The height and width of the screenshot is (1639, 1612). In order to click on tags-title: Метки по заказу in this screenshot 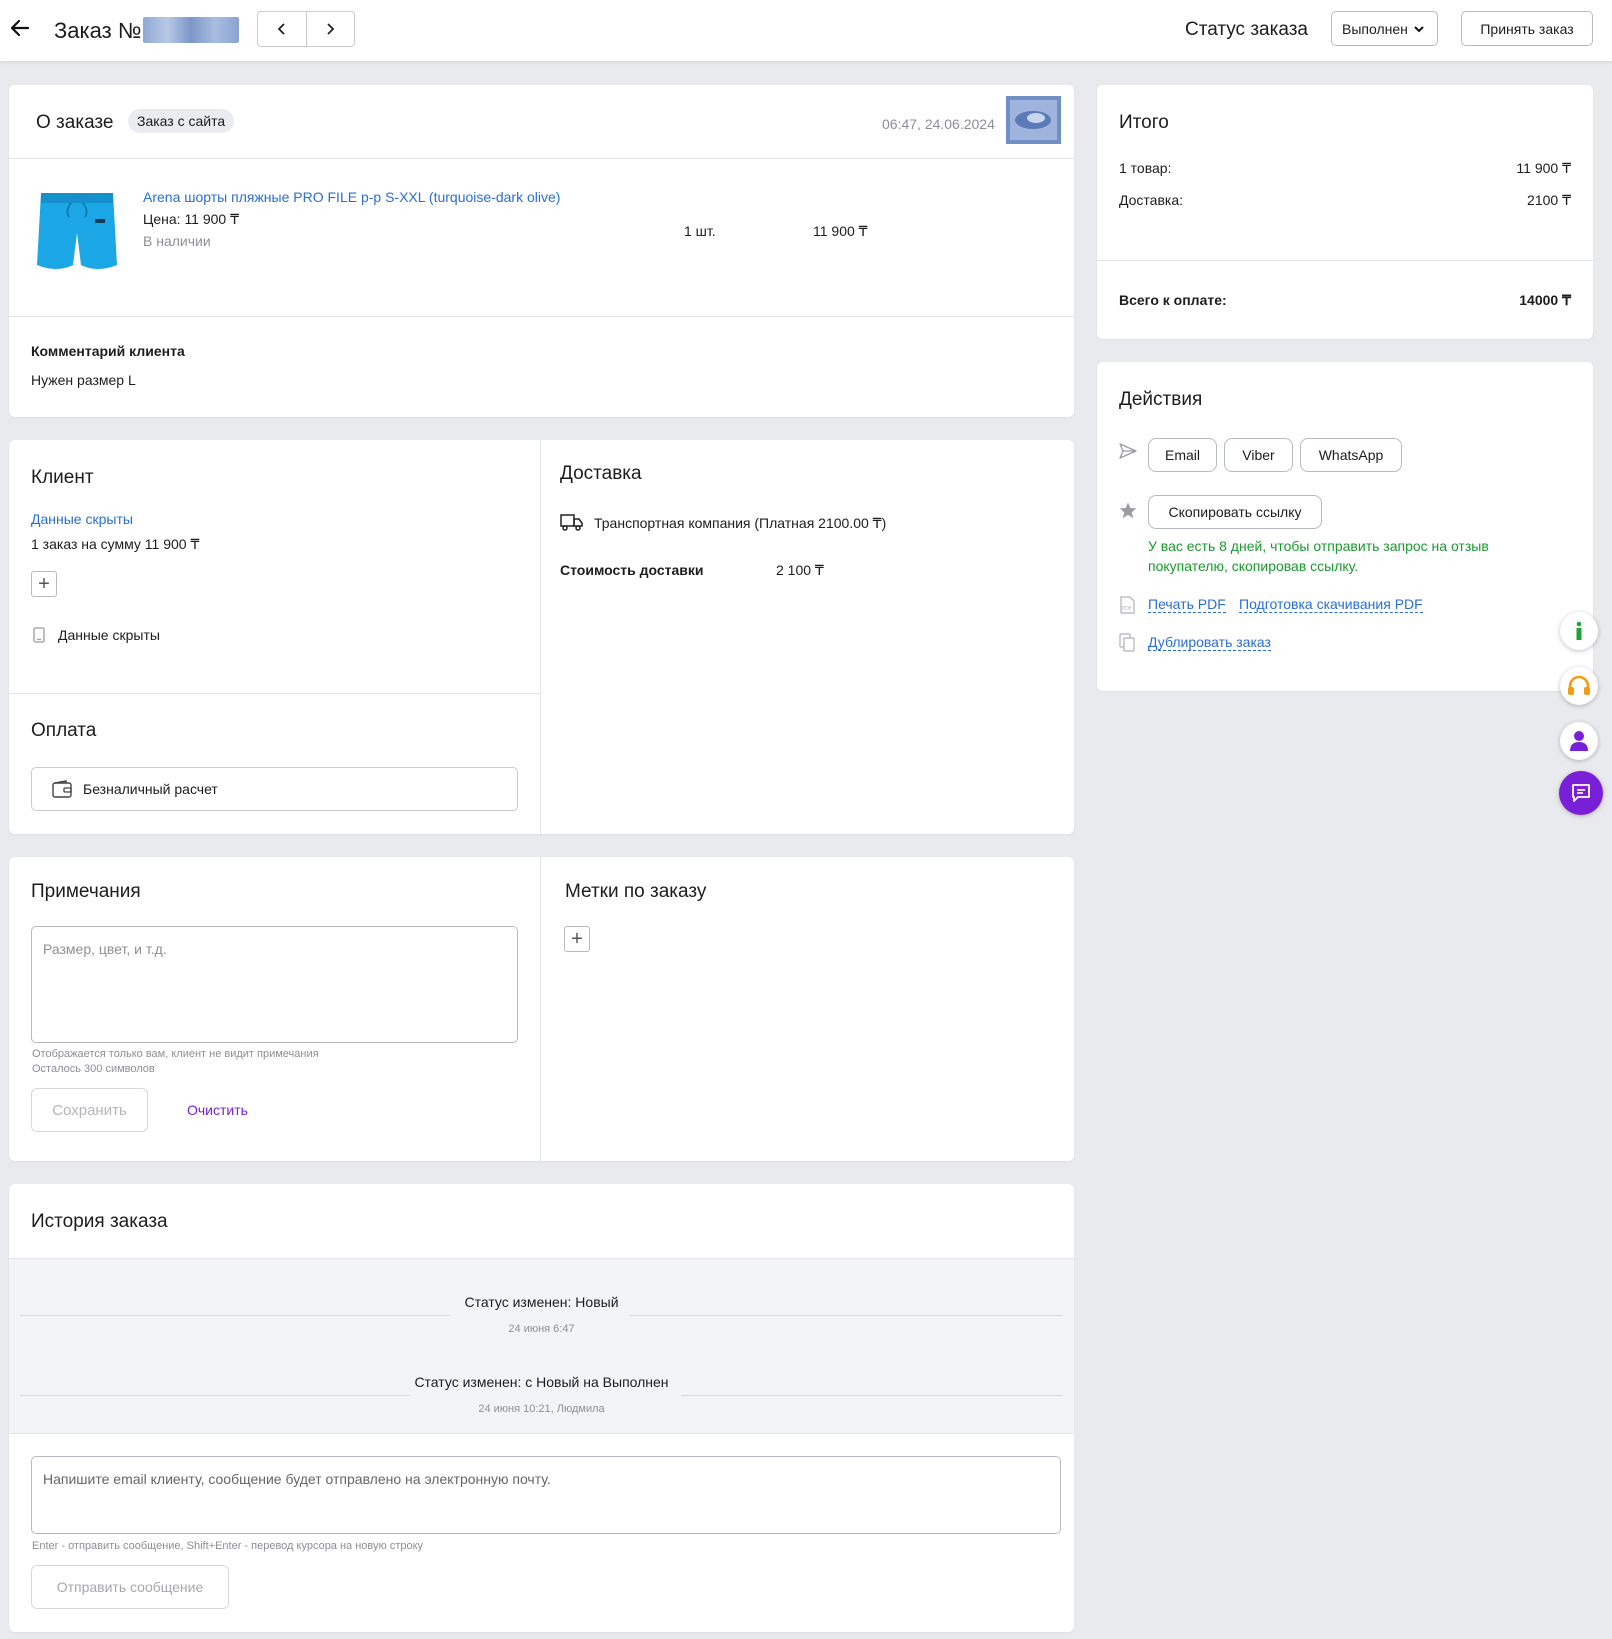, I will do `click(636, 891)`.